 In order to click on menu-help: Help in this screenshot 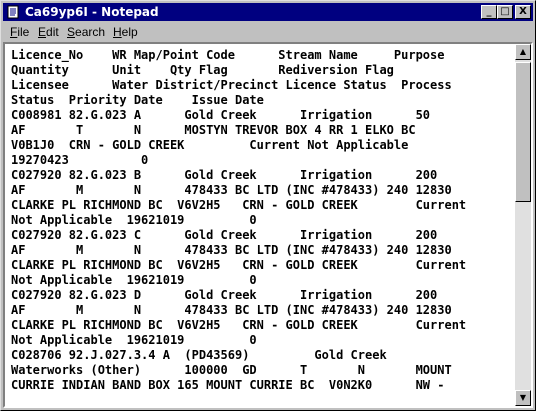, I will do `click(125, 32)`.